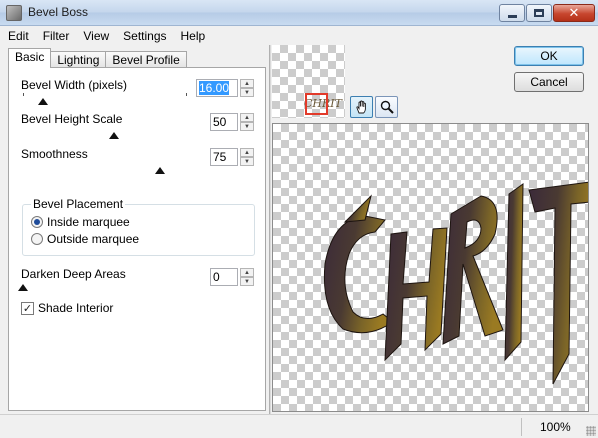  I want to click on close-button: ✕, so click(574, 13).